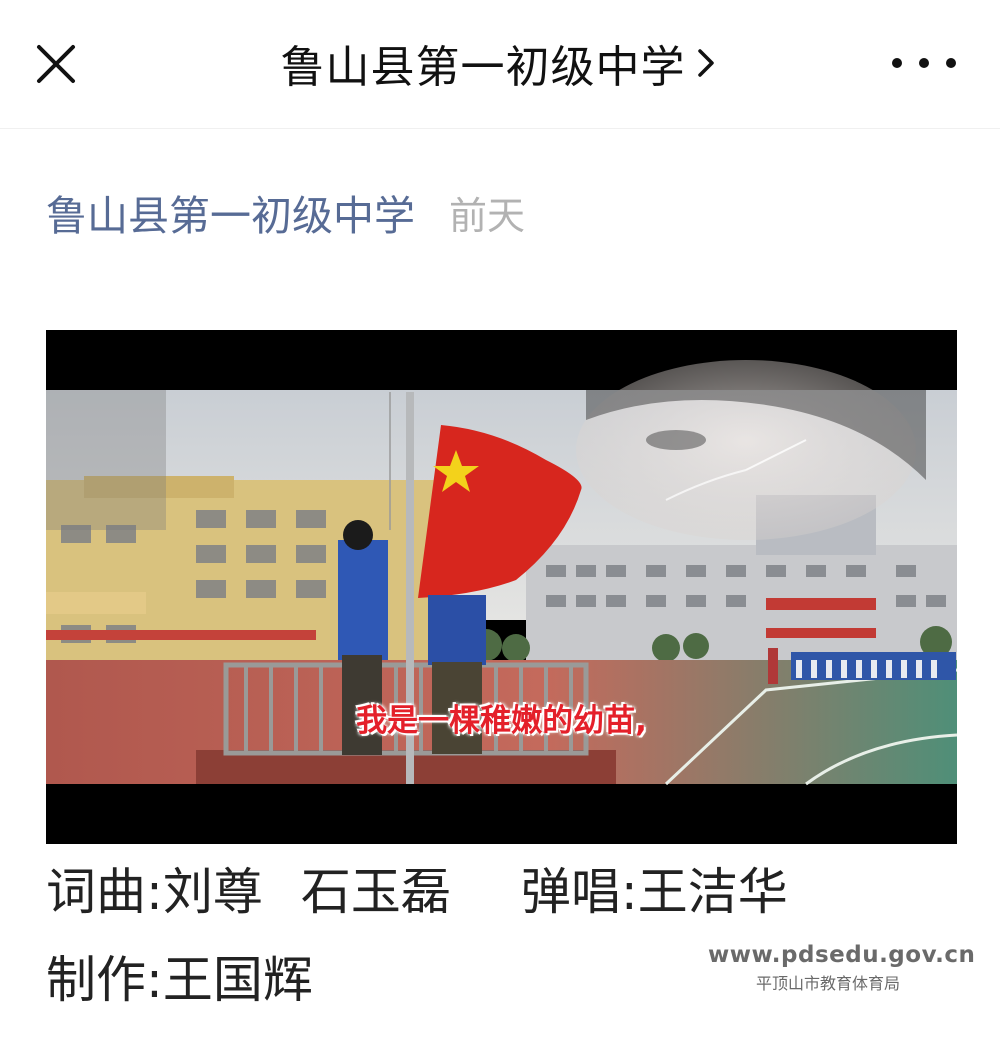  Describe the element at coordinates (712, 892) in the screenshot. I see `singer-name: 王洁华` at that location.